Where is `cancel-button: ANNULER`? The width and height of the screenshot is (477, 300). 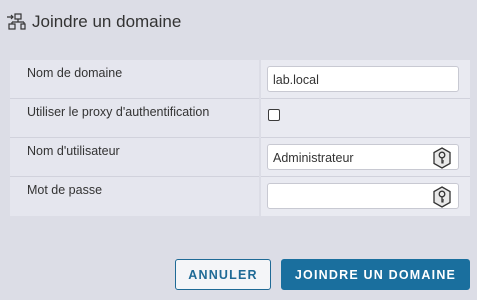 cancel-button: ANNULER is located at coordinates (223, 274).